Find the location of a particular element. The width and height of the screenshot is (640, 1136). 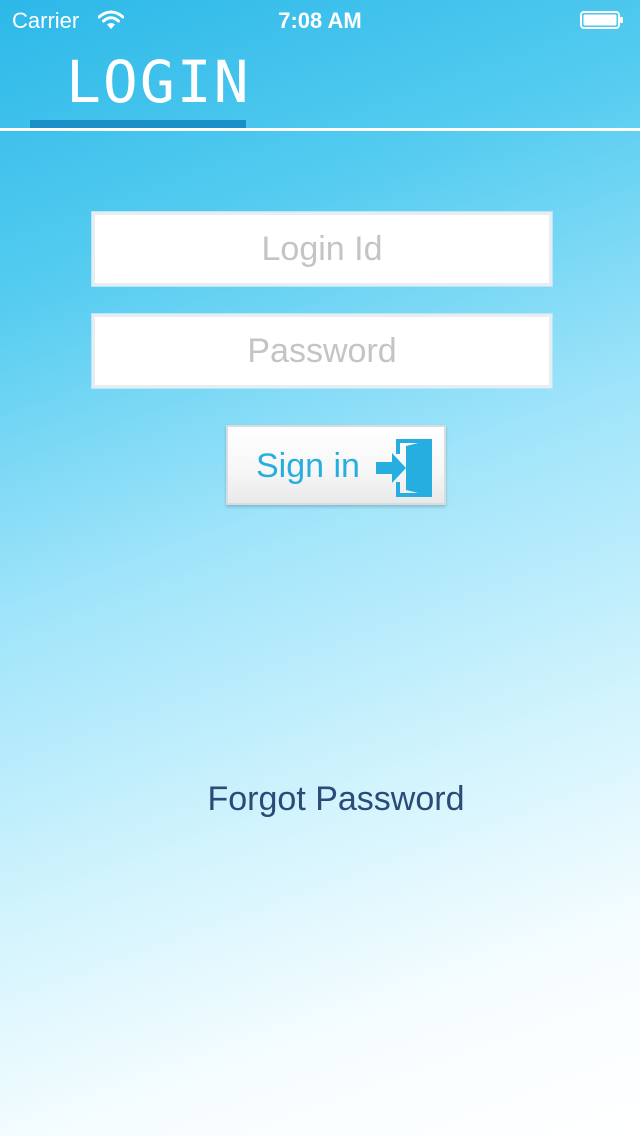

page-title: LOGIN is located at coordinates (158, 82).